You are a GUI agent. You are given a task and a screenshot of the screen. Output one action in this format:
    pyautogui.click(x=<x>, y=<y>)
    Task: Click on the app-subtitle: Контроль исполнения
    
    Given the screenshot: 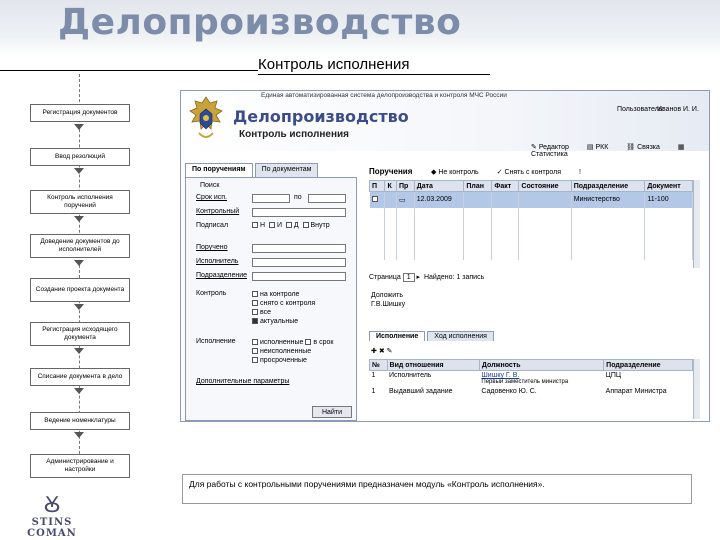 What is the action you would take?
    pyautogui.click(x=294, y=134)
    